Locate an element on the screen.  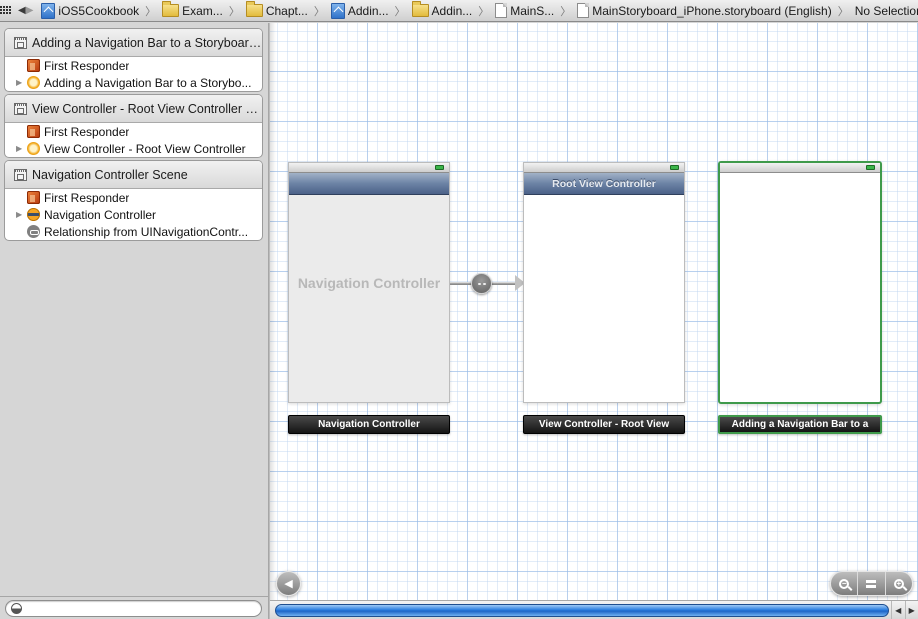
scene-header: Navigation Controller Scene is located at coordinates (133, 175).